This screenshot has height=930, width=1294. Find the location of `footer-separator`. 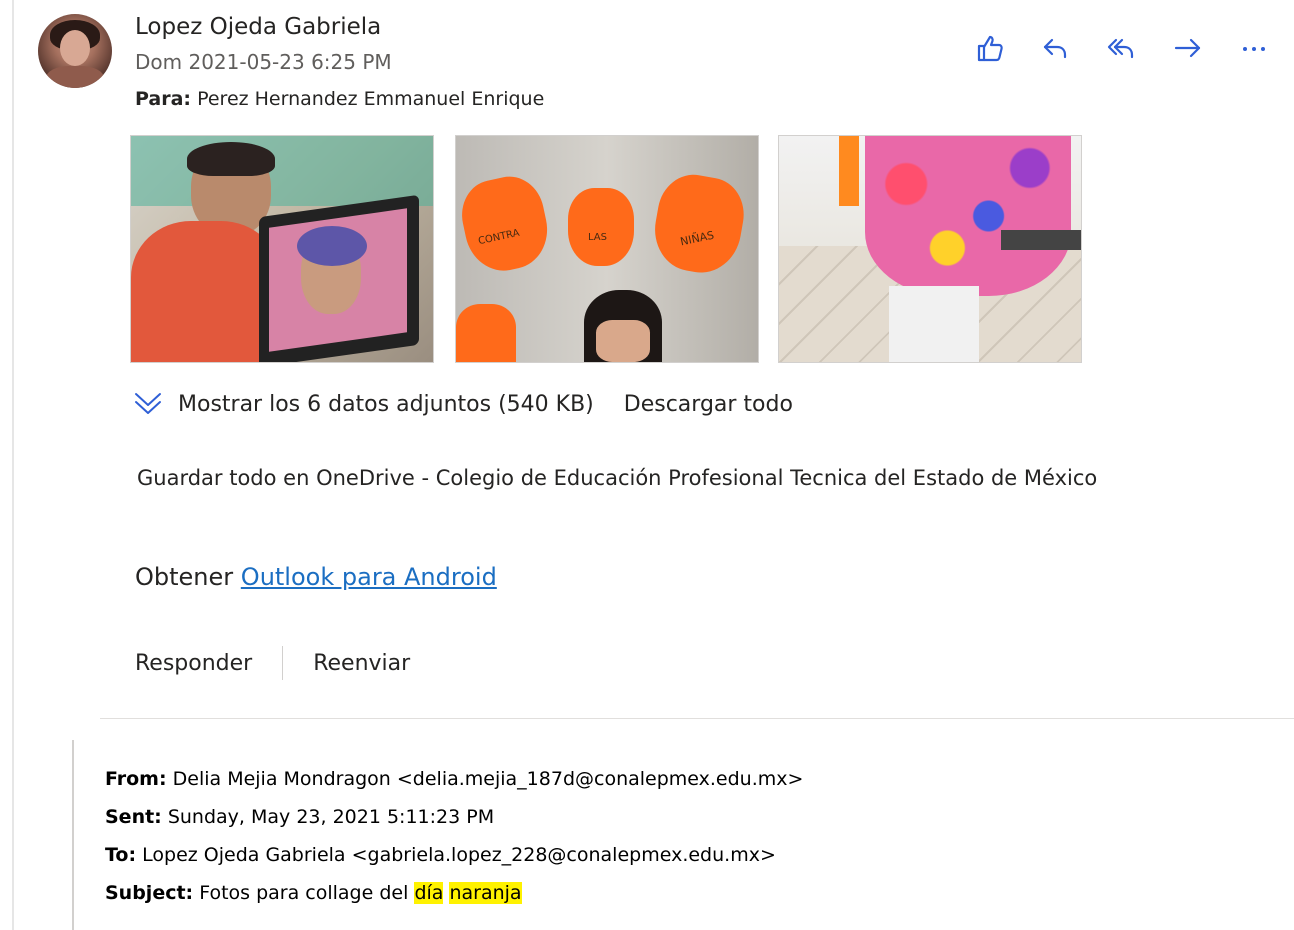

footer-separator is located at coordinates (283, 663).